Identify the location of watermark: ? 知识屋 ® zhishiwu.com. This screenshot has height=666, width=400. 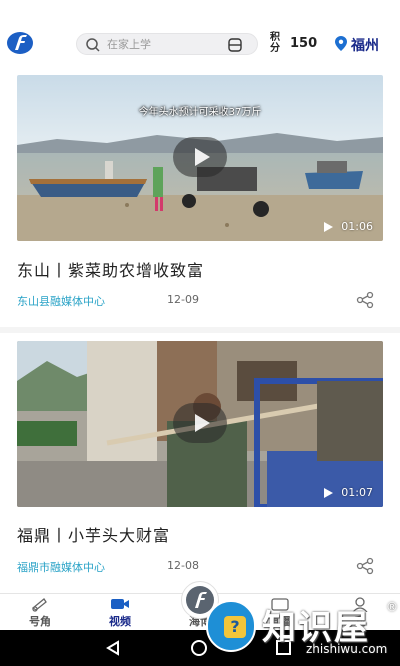
(301, 630).